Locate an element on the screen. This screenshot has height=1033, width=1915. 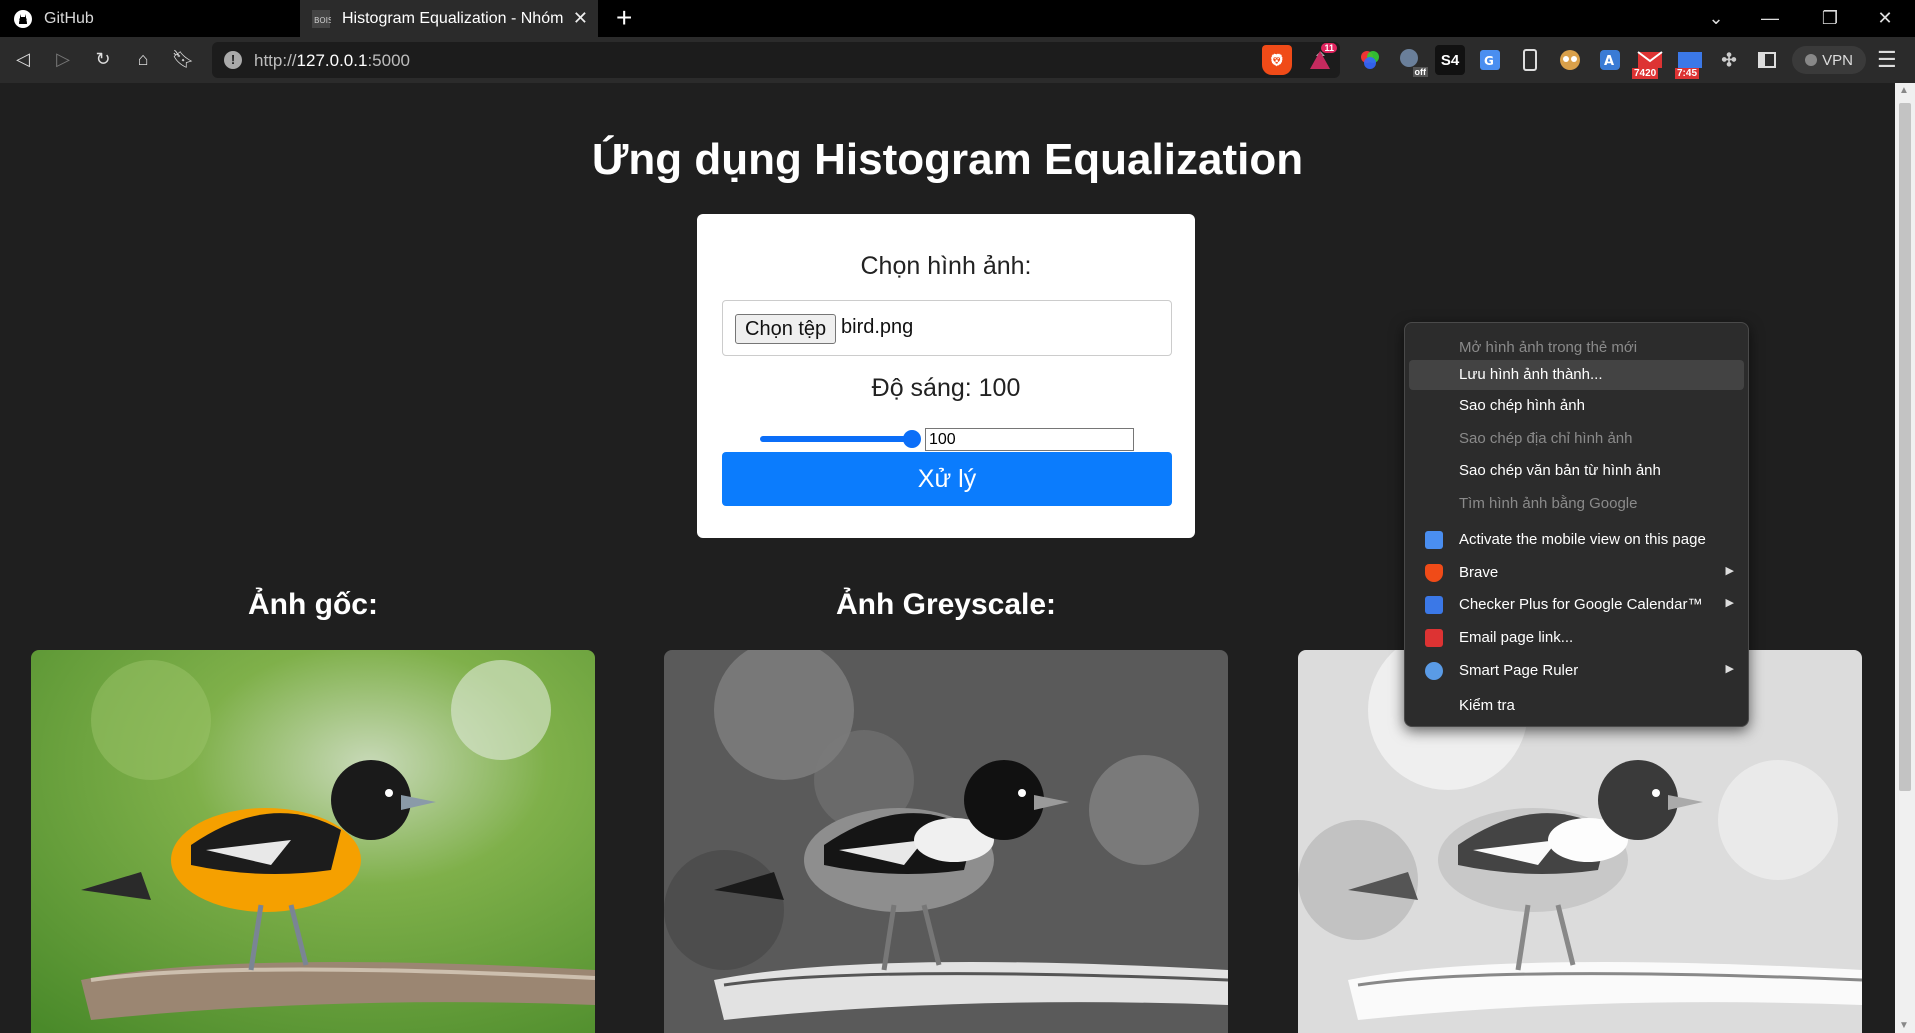
gmail-icon is located at coordinates (1434, 638).